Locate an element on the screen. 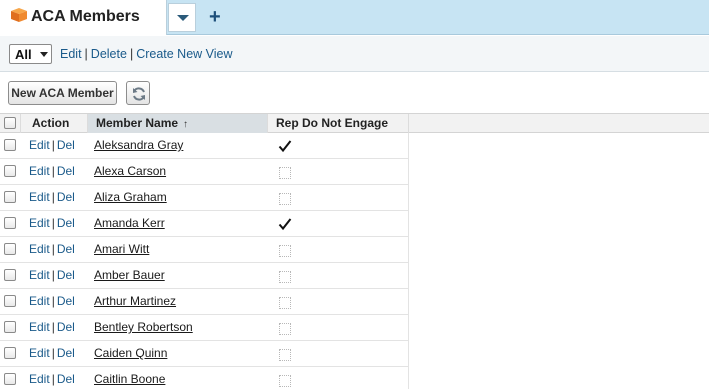  table-row: Edit | Del Alexa Carson is located at coordinates (204, 172).